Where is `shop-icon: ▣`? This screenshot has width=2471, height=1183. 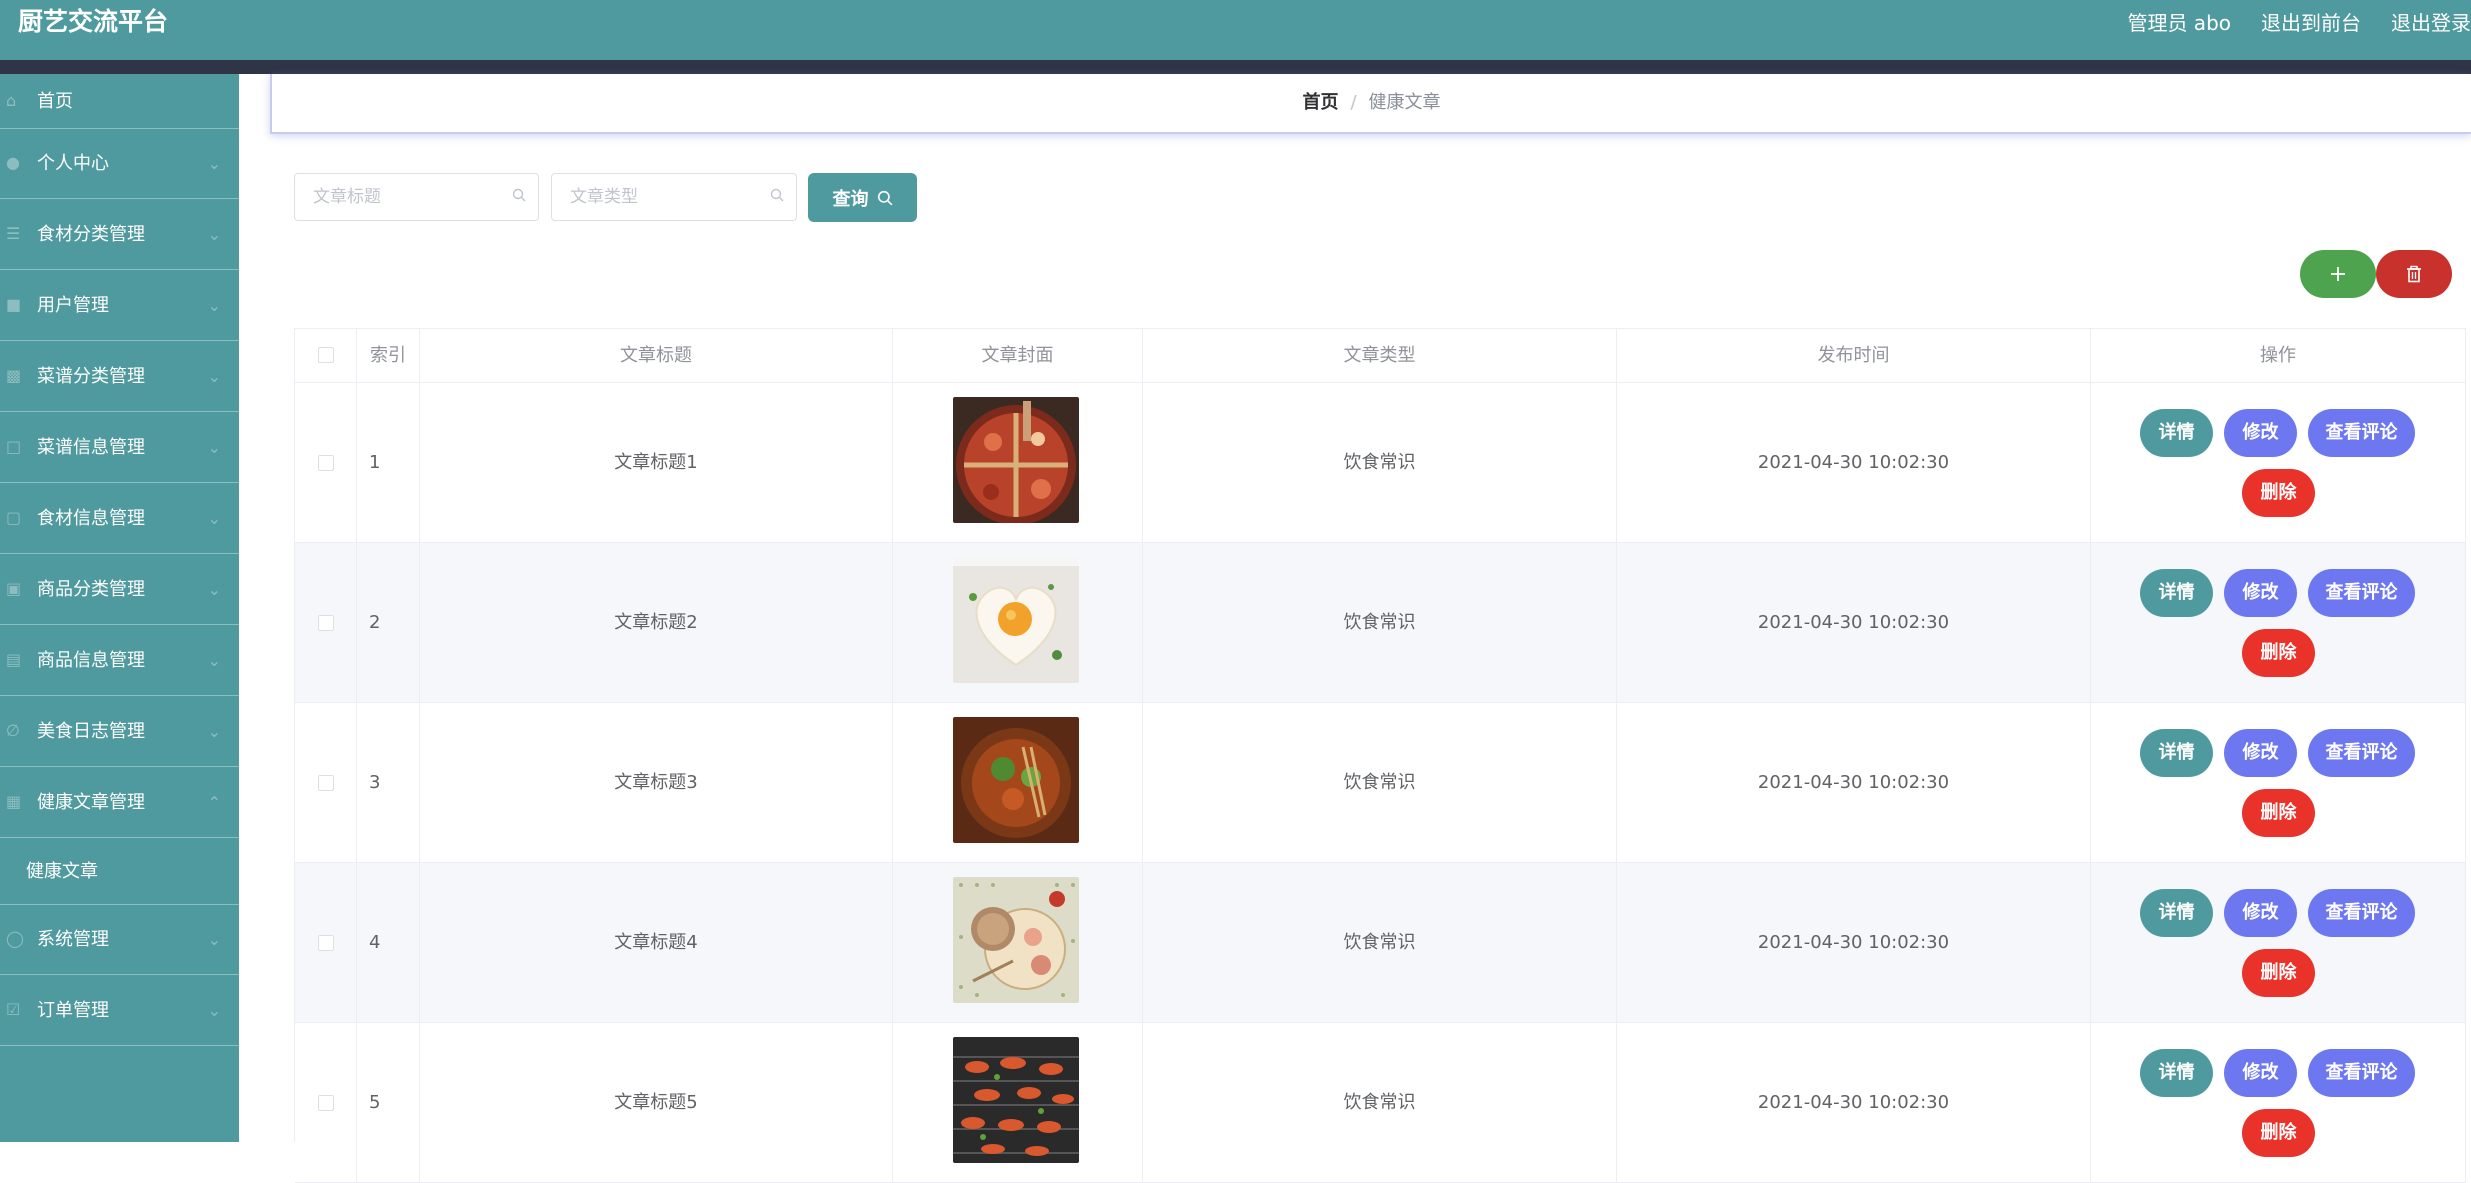
shop-icon: ▣ is located at coordinates (14, 588).